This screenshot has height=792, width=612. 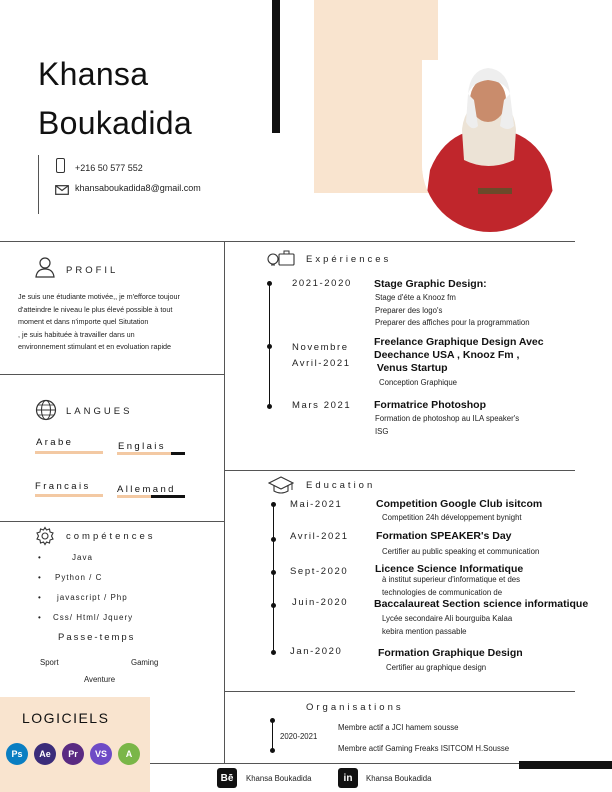 What do you see at coordinates (73, 754) in the screenshot?
I see `premiere-icon: Pr` at bounding box center [73, 754].